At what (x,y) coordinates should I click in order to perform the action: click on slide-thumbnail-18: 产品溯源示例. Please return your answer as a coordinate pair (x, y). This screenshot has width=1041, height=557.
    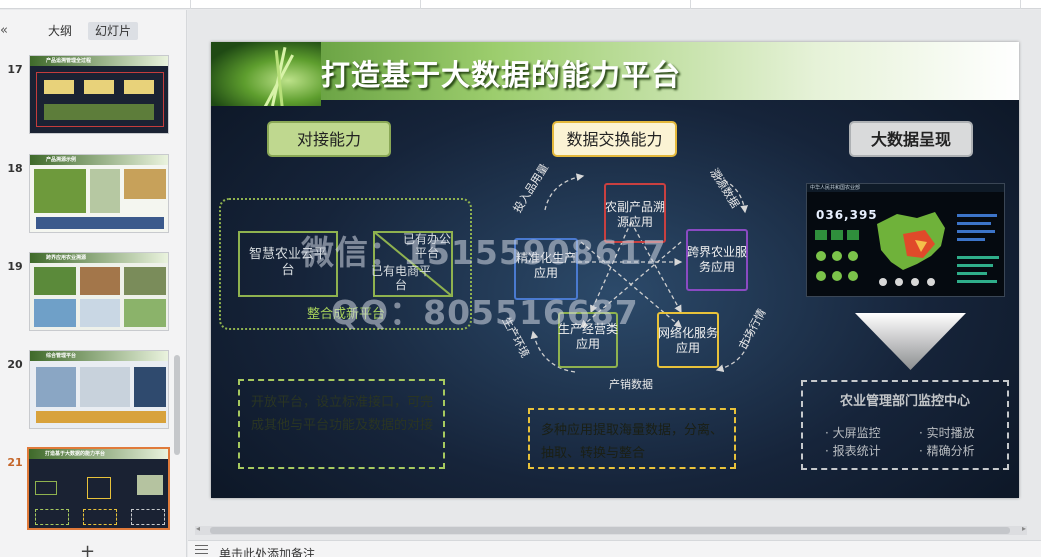
    Looking at the image, I should click on (99, 193).